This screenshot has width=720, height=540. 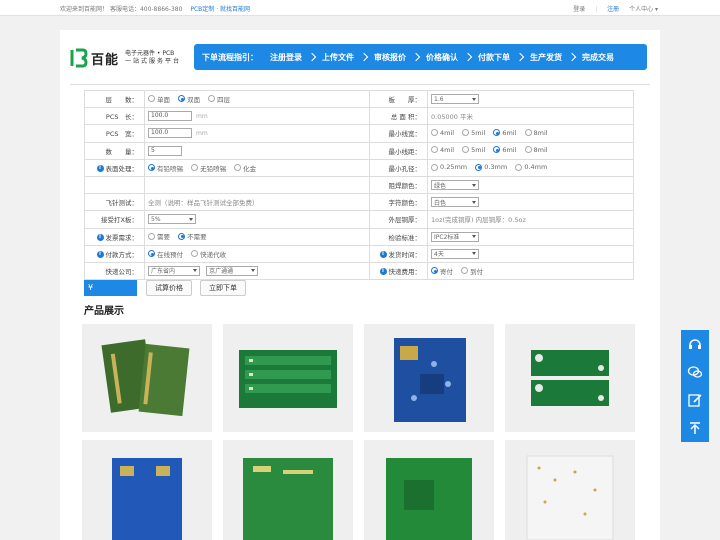 I want to click on layers-radio-four: 四层, so click(x=219, y=99).